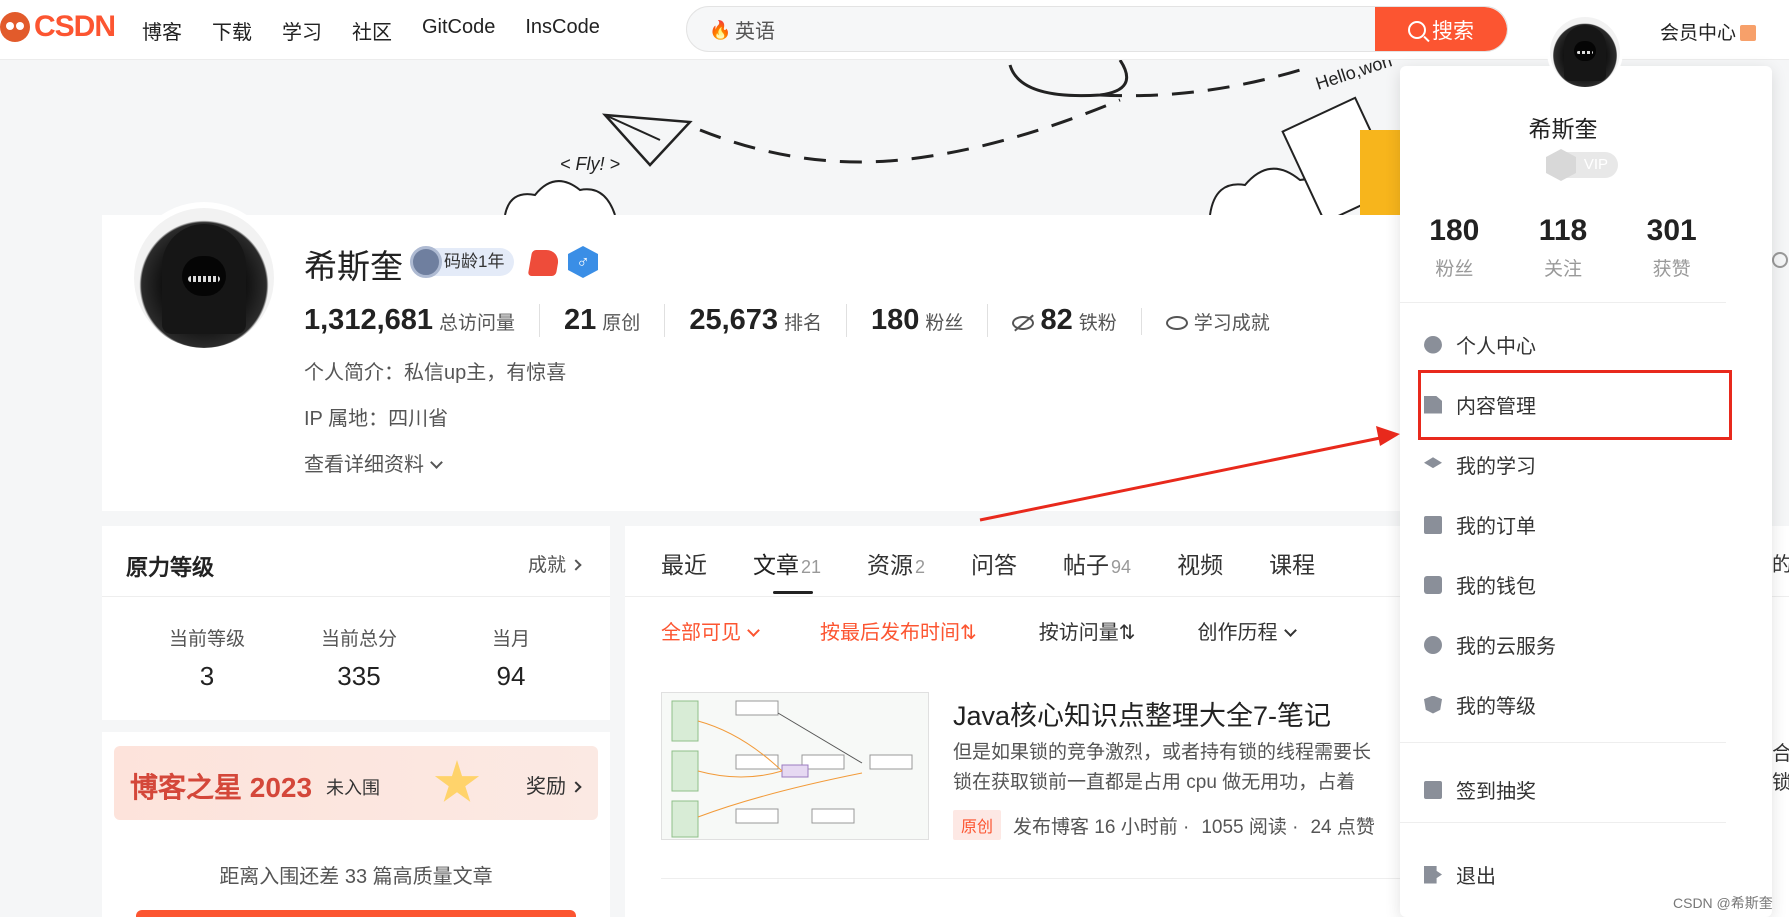 This screenshot has width=1789, height=917. Describe the element at coordinates (206, 660) in the screenshot. I see `current-level: 当前等级 3` at that location.